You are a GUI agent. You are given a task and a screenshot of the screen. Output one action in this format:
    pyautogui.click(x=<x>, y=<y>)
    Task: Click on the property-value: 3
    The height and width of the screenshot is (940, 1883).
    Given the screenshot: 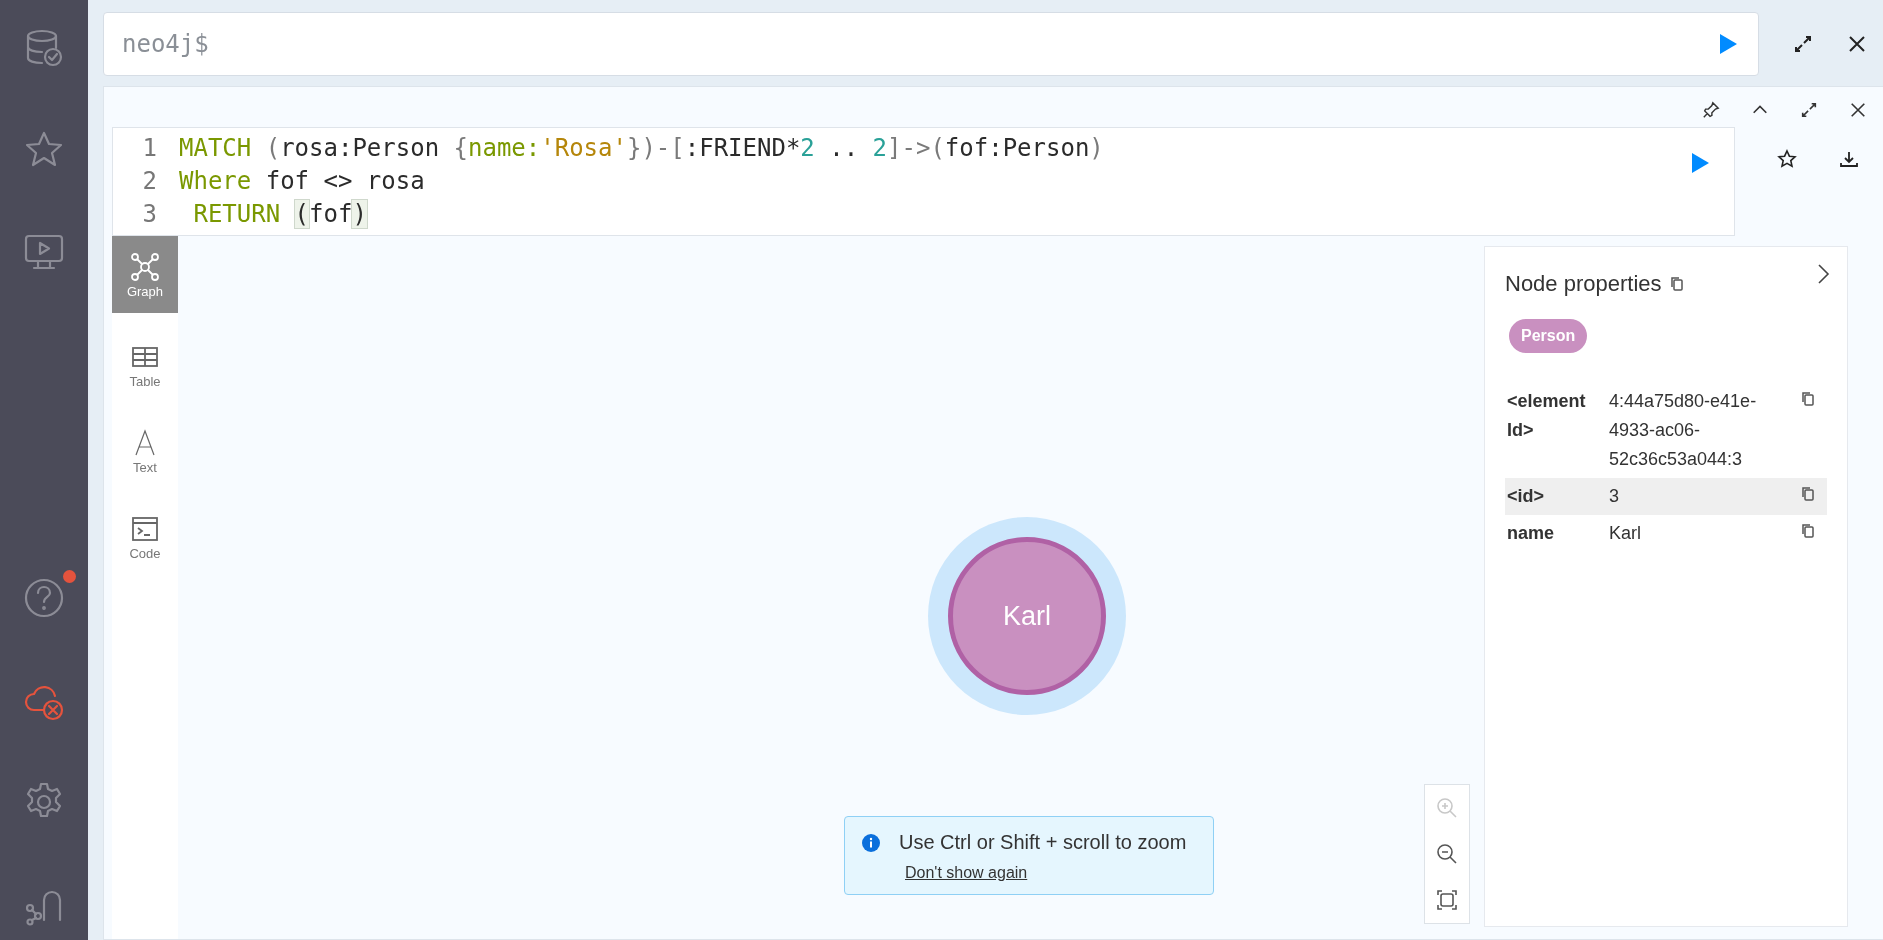 What is the action you would take?
    pyautogui.click(x=1614, y=496)
    